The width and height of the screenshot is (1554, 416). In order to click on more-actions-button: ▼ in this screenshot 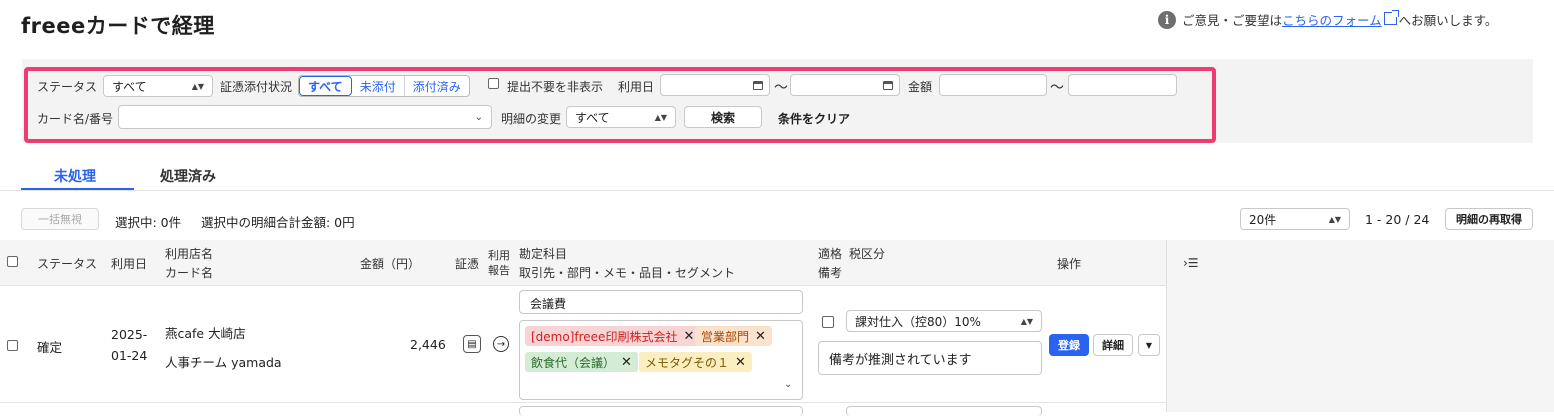, I will do `click(1149, 345)`.